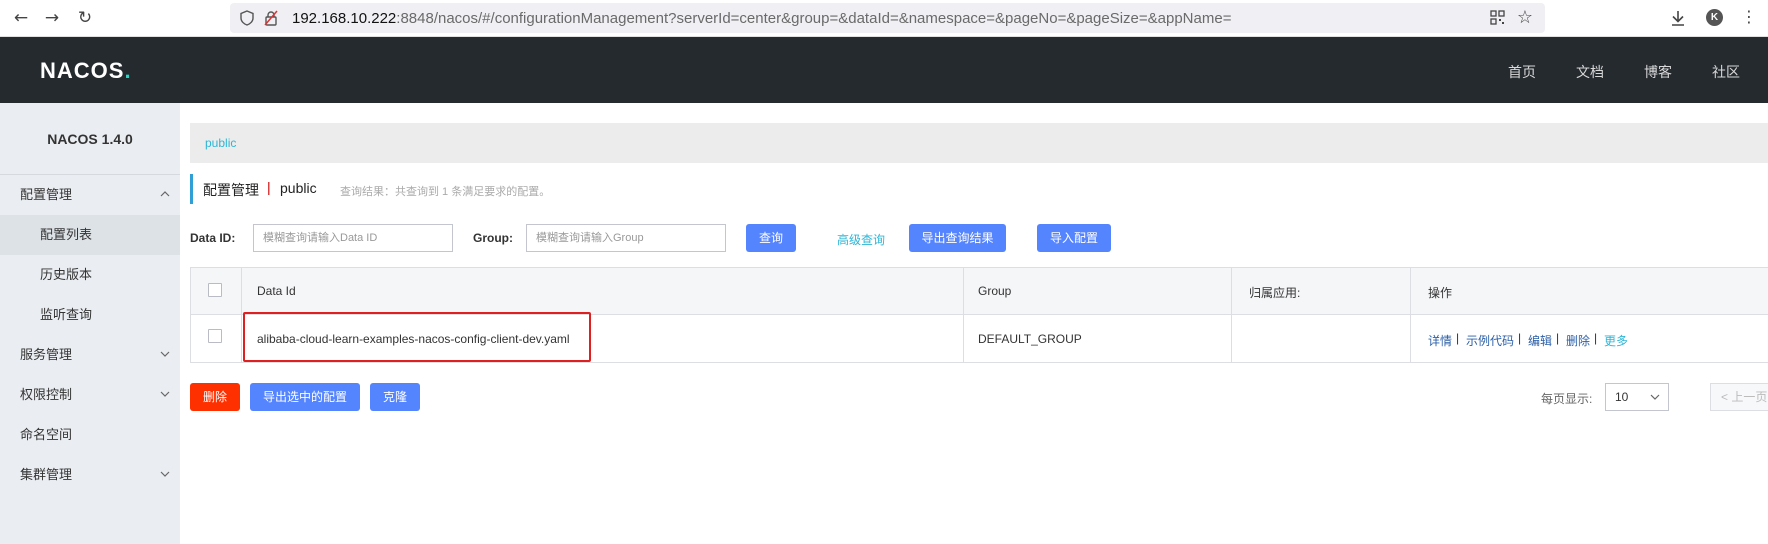  Describe the element at coordinates (220, 143) in the screenshot. I see `namespace-tab-public: public` at that location.